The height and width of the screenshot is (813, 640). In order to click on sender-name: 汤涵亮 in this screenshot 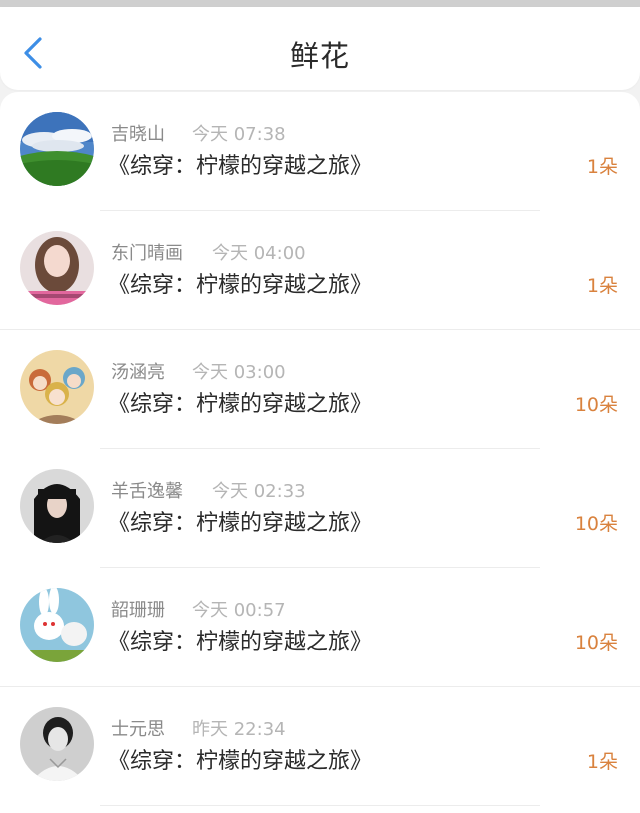, I will do `click(138, 372)`.